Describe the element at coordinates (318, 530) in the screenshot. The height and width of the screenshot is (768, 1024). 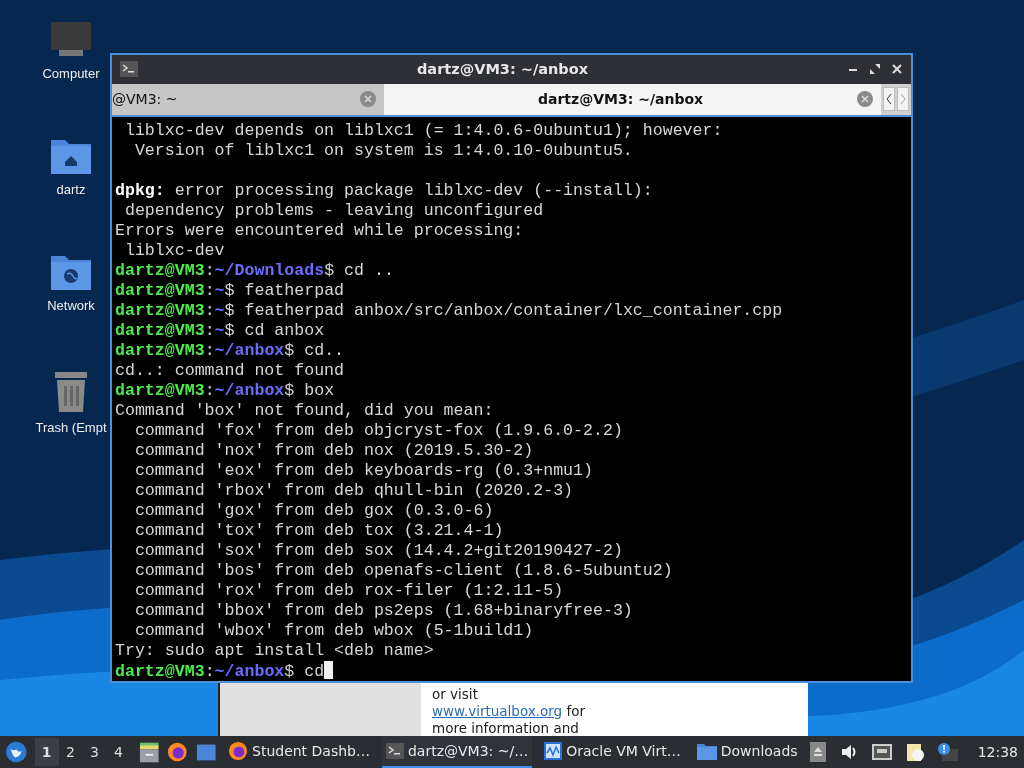
I see `terminal-output: command 'tox' from deb tox (3.21.4-1)` at that location.